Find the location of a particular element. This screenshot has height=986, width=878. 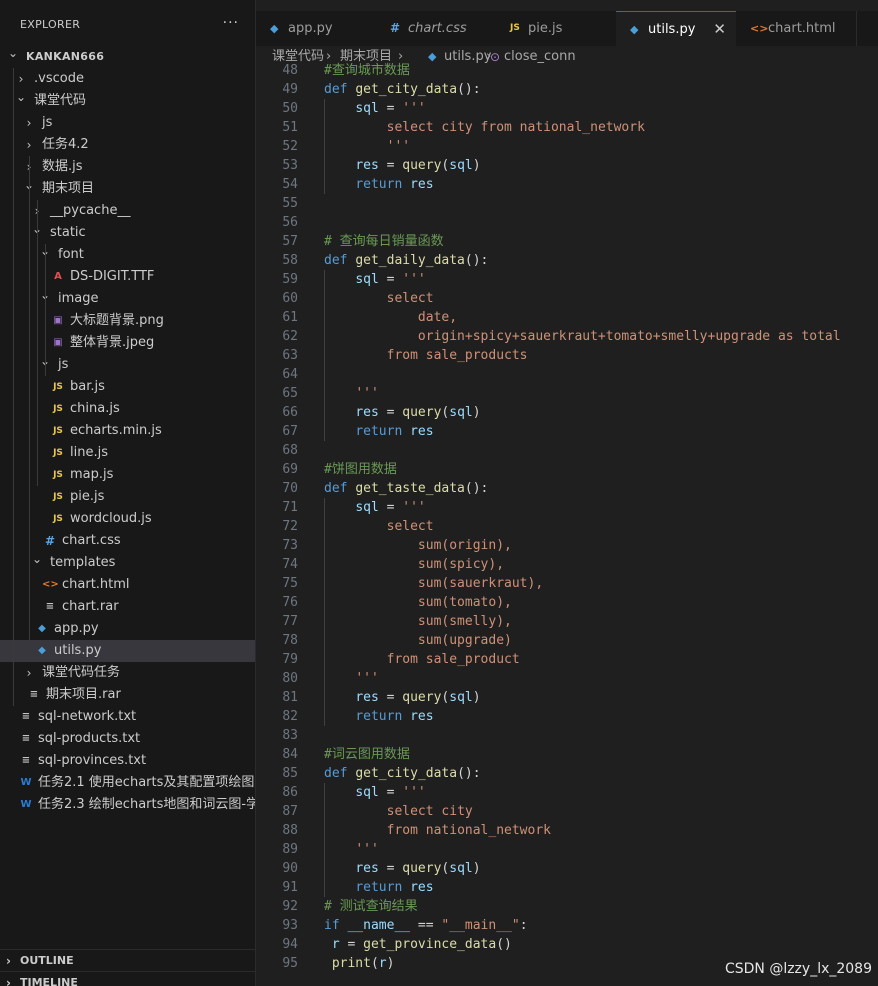

tree-folder: › 课堂代码任务 is located at coordinates (127, 673).